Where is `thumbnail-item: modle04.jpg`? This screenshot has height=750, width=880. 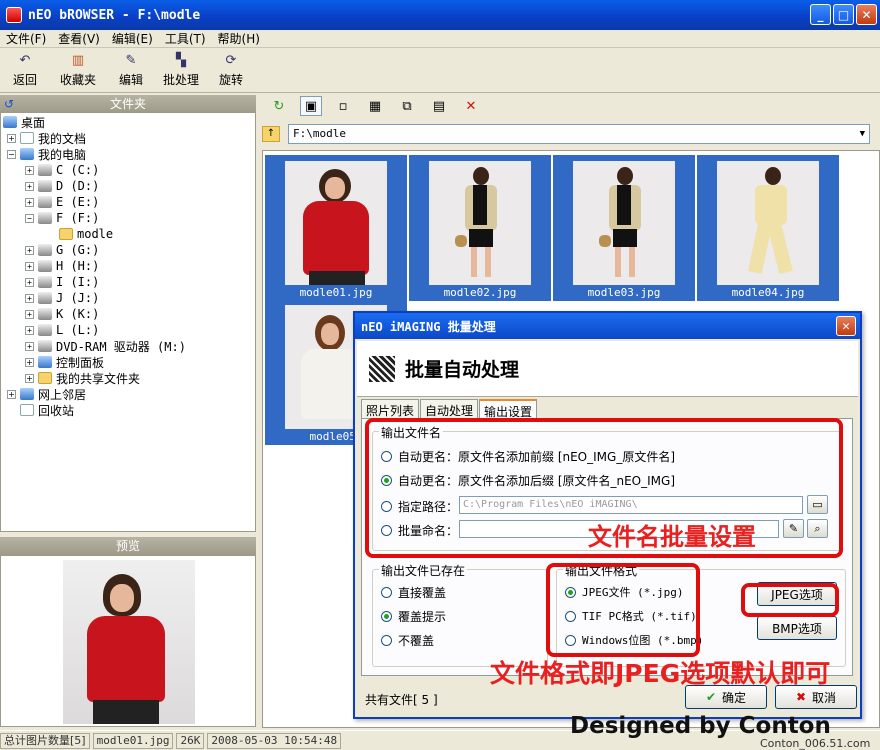
thumbnail-item: modle04.jpg is located at coordinates (768, 228).